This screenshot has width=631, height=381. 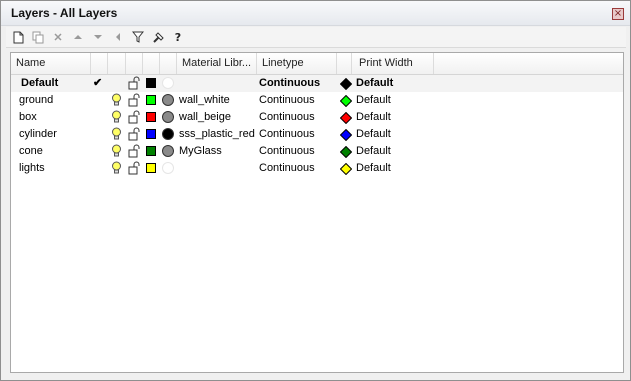 I want to click on copy-layer-icon, so click(x=38, y=37).